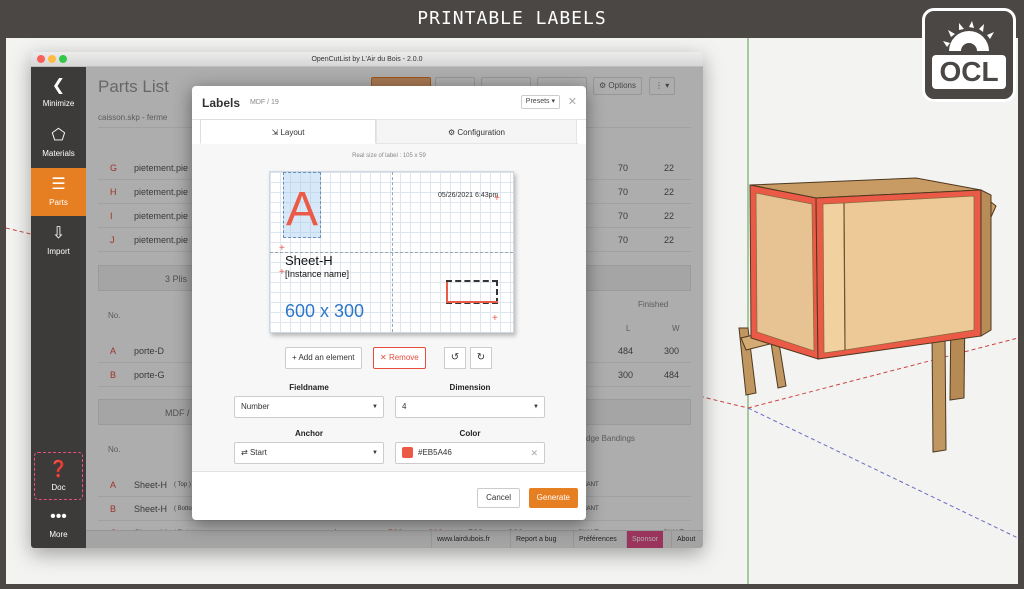 This screenshot has height=589, width=1024. Describe the element at coordinates (41, 59) in the screenshot. I see `close-window-button` at that location.